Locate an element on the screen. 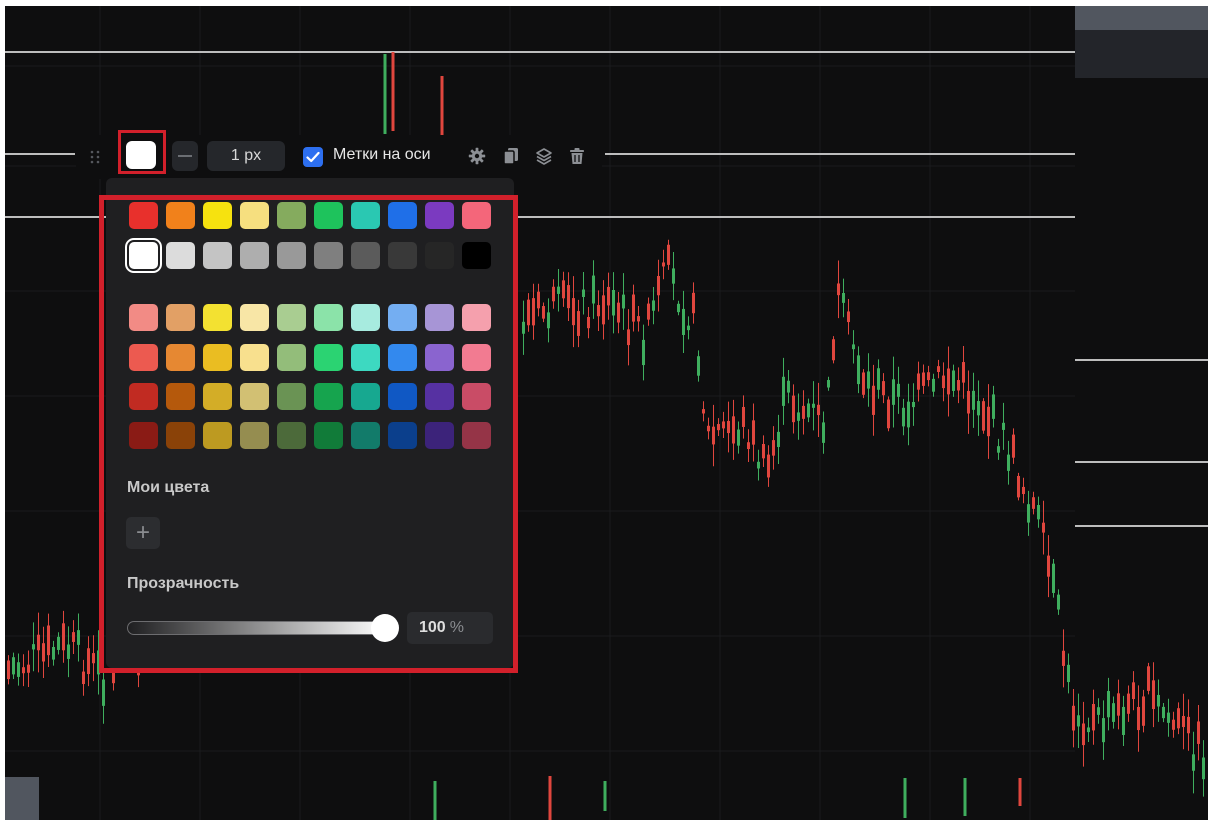 The width and height of the screenshot is (1209, 821). opacity-slider-thumb is located at coordinates (385, 628).